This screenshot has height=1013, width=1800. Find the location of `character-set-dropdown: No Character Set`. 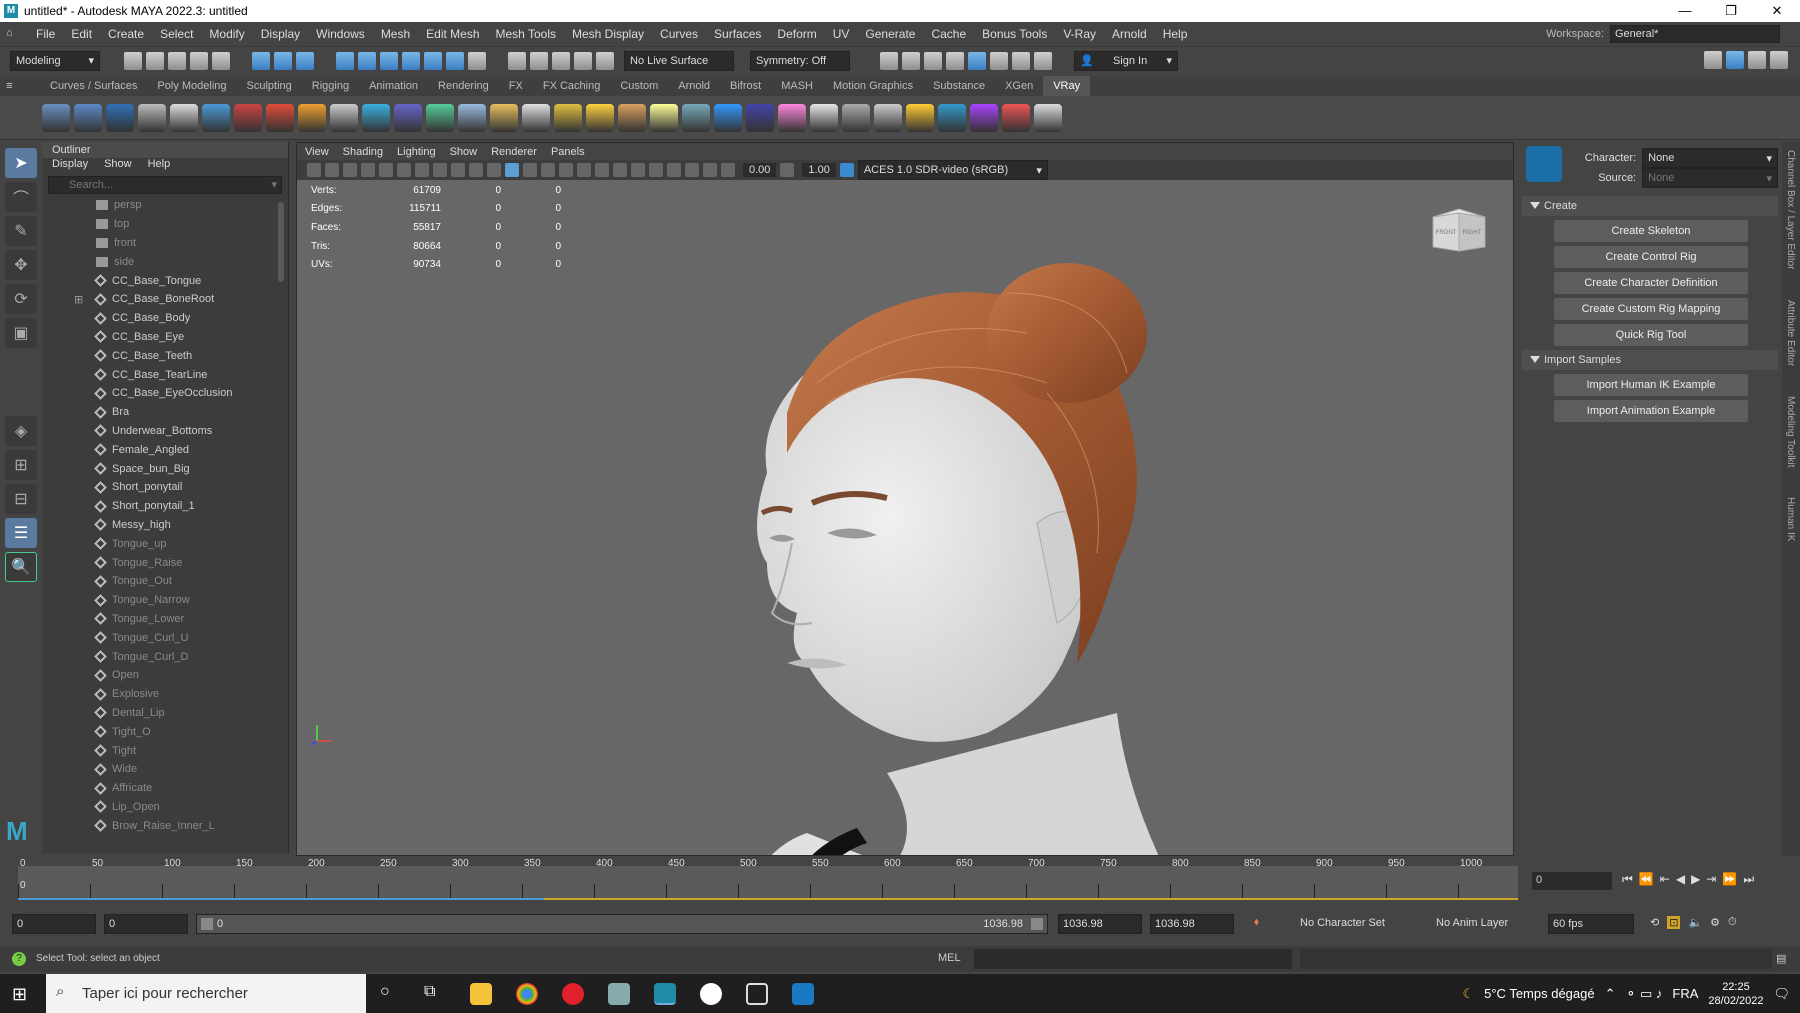

character-set-dropdown: No Character Set is located at coordinates (1361, 924).